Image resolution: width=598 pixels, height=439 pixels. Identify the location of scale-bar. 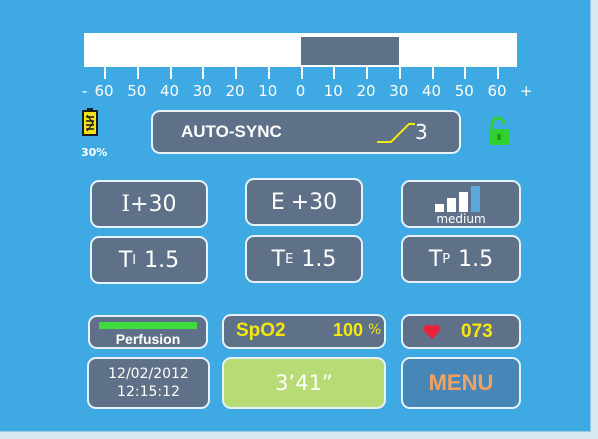
(300, 50).